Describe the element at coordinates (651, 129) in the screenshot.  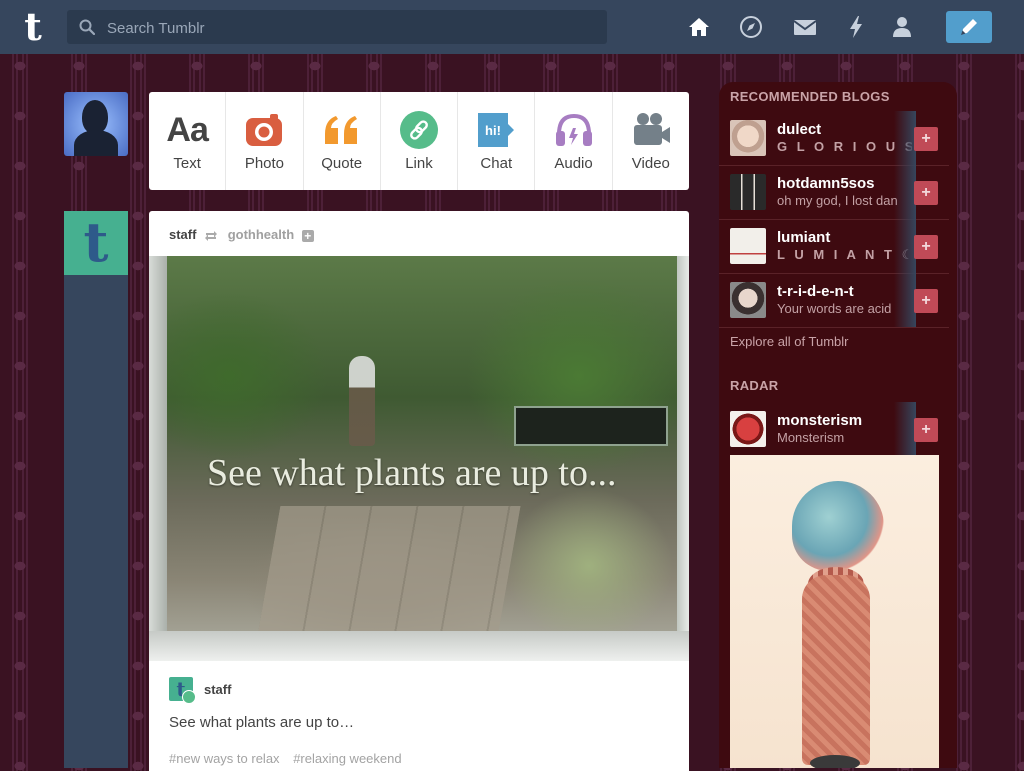
I see `video-camera-icon` at that location.